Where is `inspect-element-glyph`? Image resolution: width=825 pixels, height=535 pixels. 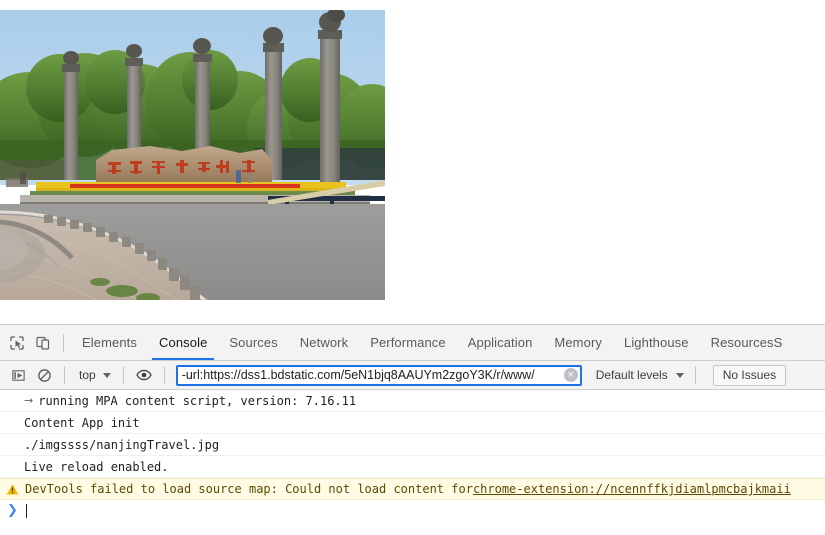 inspect-element-glyph is located at coordinates (17, 342).